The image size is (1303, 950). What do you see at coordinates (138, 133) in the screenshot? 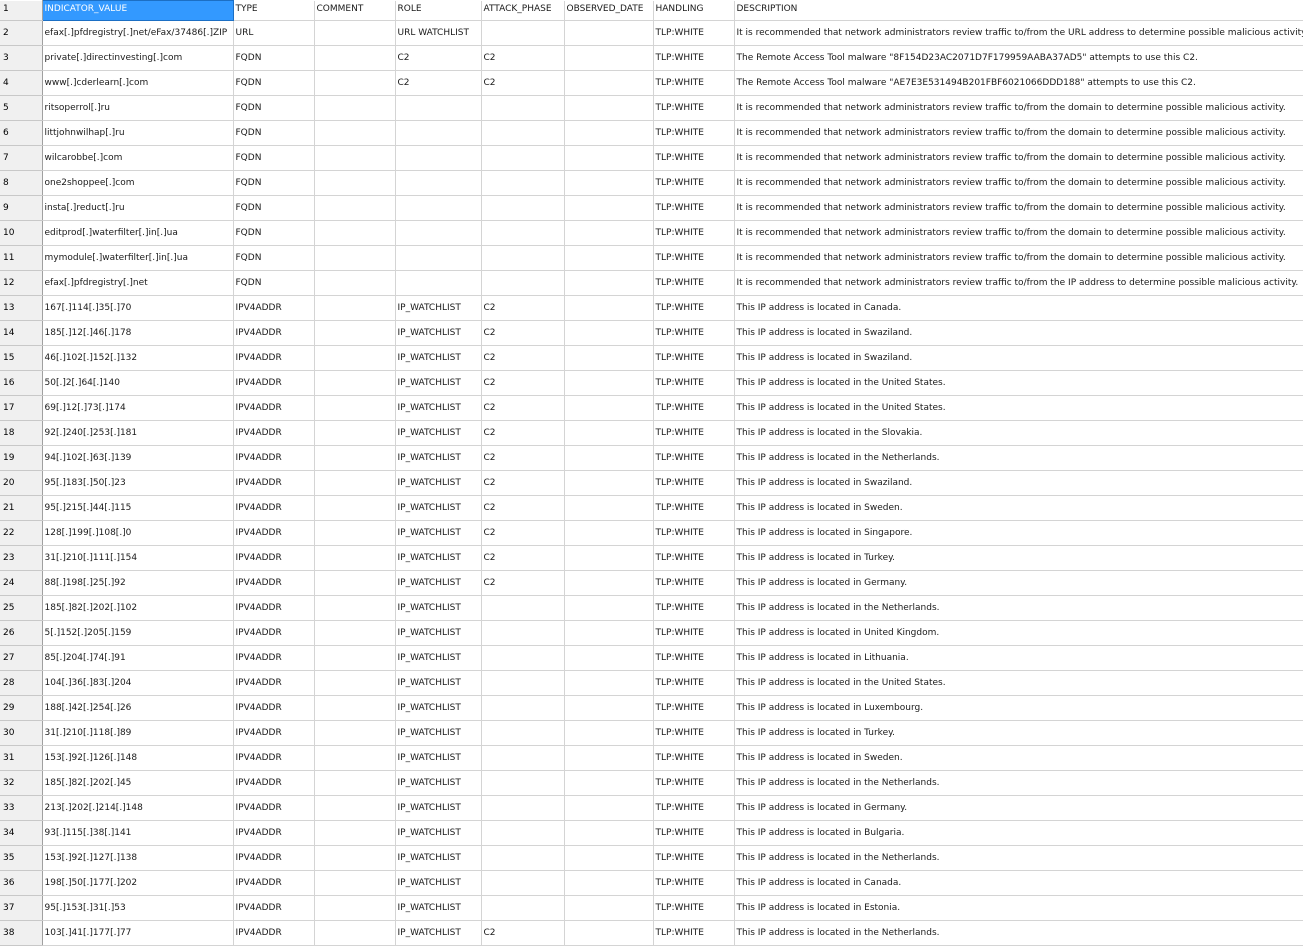
I see `cell-indicator-value: littjohnwilhap[.]ru` at bounding box center [138, 133].